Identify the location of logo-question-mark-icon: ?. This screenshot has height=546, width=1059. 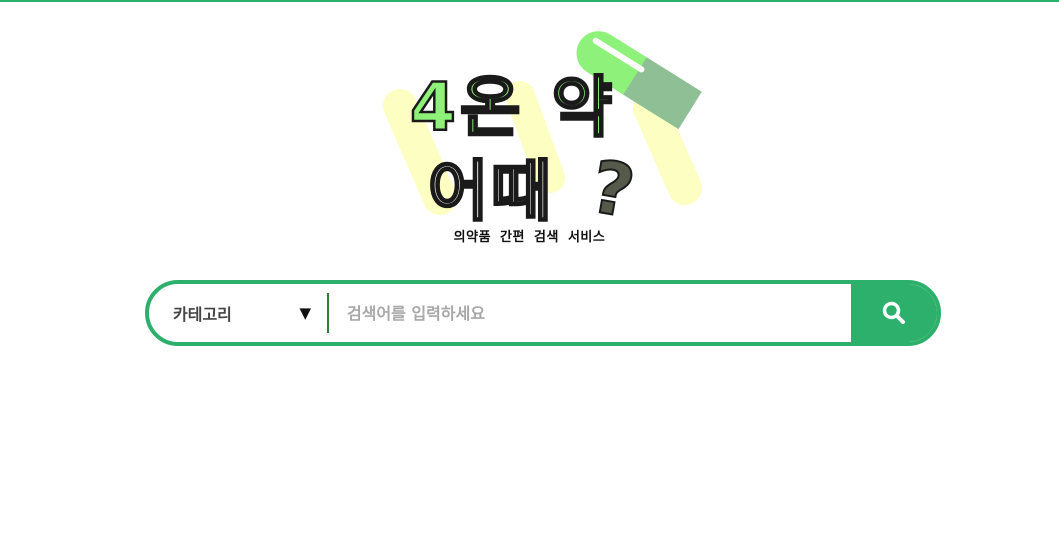
(613, 186).